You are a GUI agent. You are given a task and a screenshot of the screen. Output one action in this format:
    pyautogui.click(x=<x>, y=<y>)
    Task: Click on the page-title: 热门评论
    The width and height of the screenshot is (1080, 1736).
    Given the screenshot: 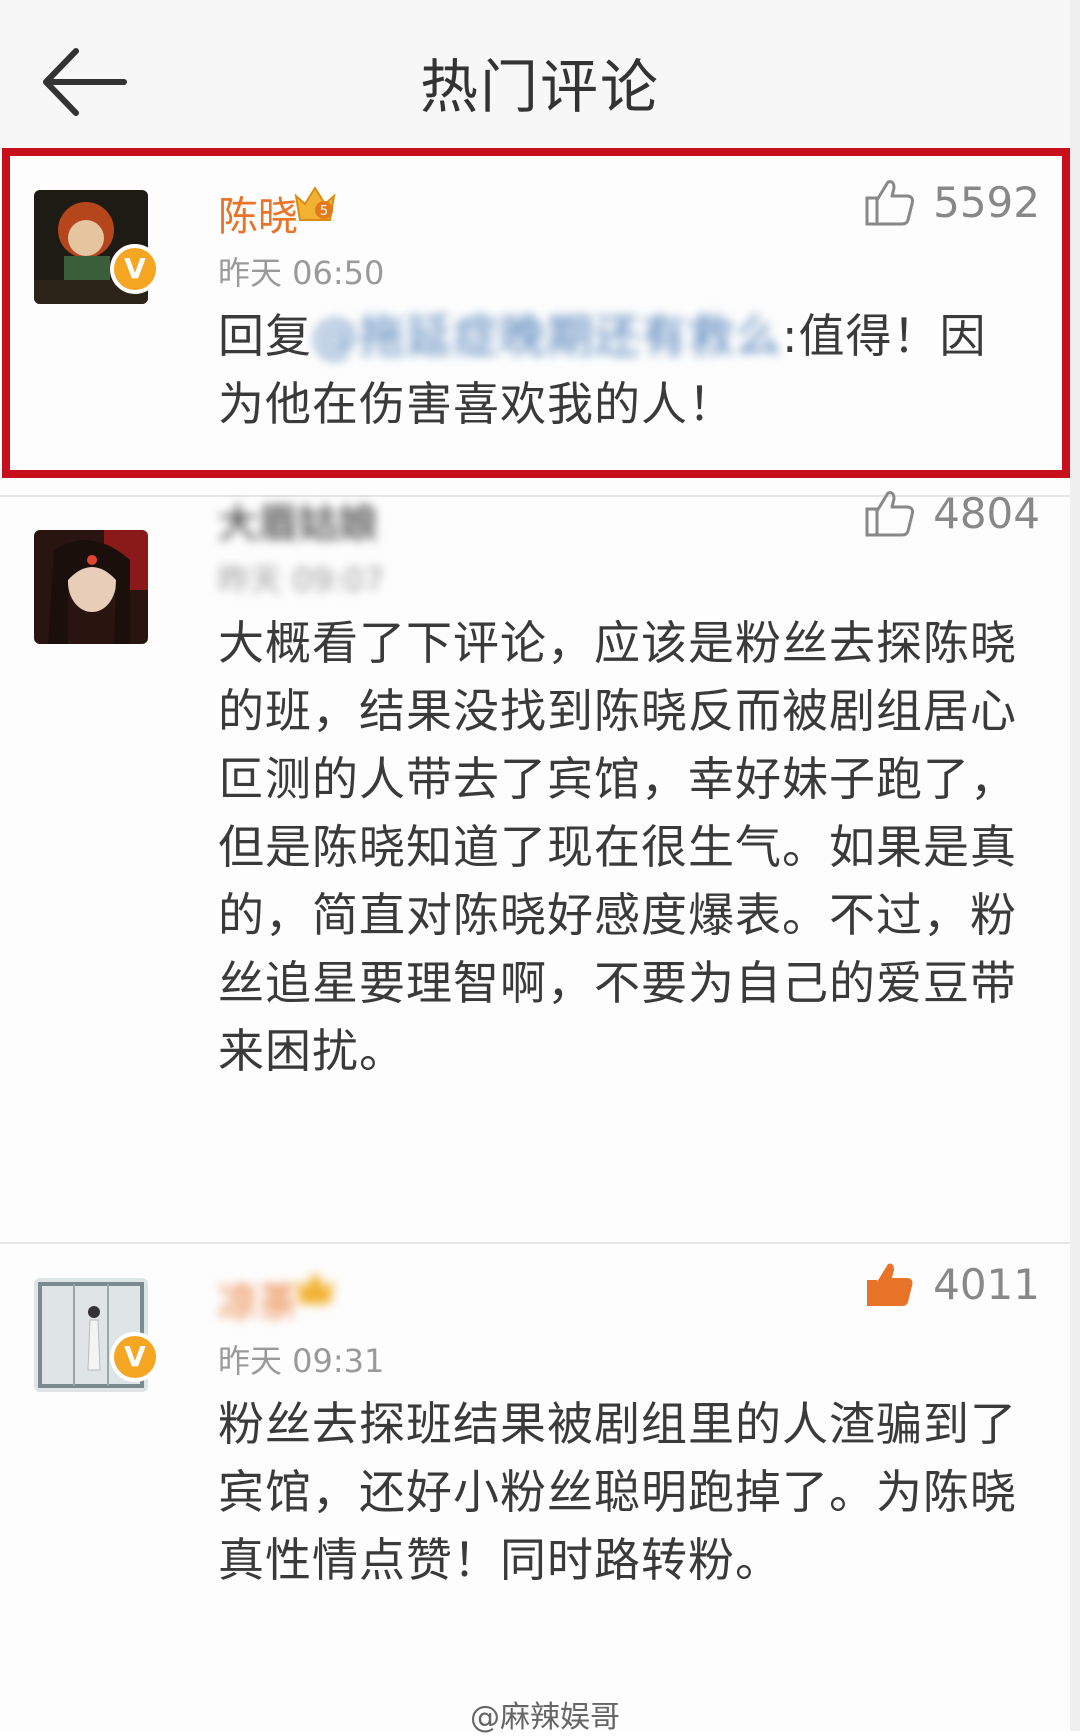 What is the action you would take?
    pyautogui.click(x=539, y=87)
    